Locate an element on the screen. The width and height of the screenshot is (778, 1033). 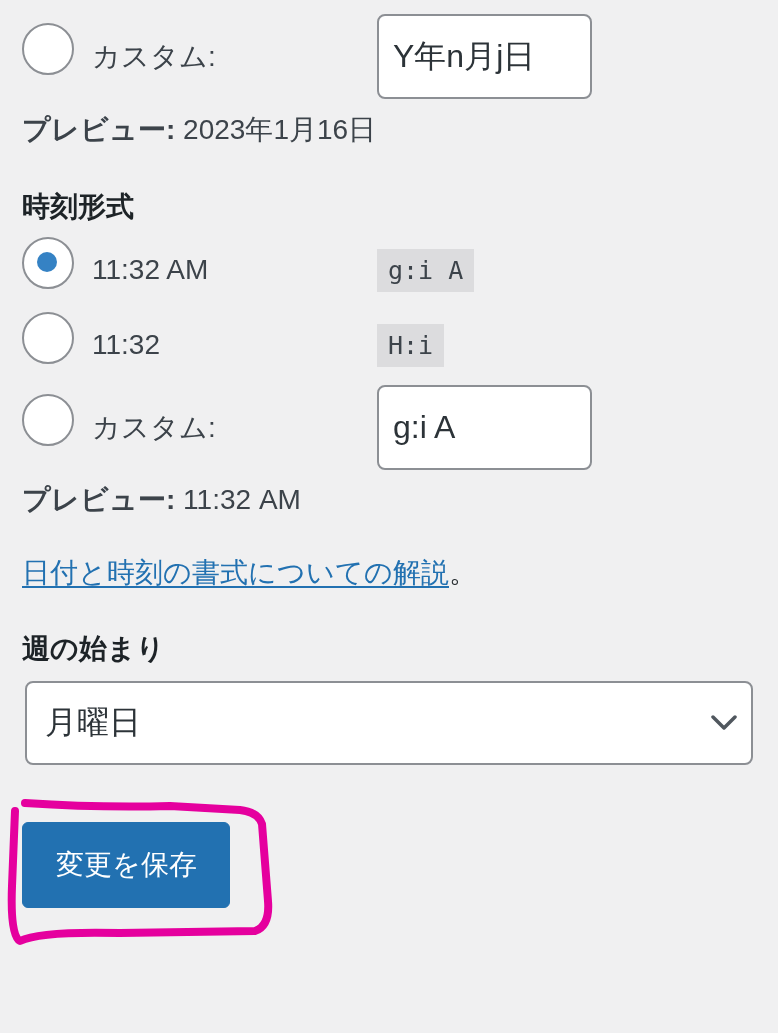
help-link: 日付と時刻の書式についての解説 is located at coordinates (235, 572).